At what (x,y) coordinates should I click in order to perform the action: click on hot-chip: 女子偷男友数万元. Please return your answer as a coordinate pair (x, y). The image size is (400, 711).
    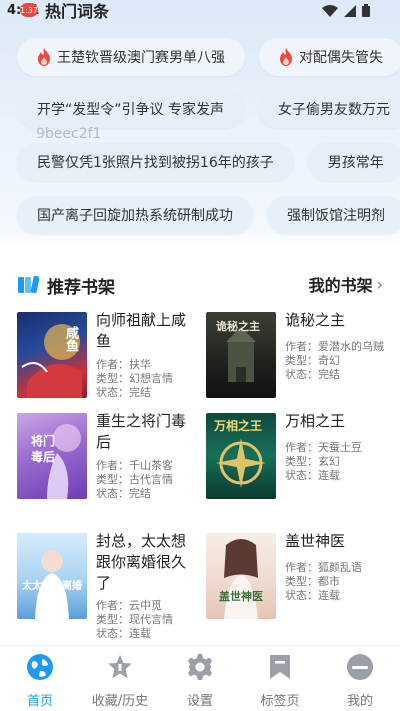
    Looking at the image, I should click on (328, 109).